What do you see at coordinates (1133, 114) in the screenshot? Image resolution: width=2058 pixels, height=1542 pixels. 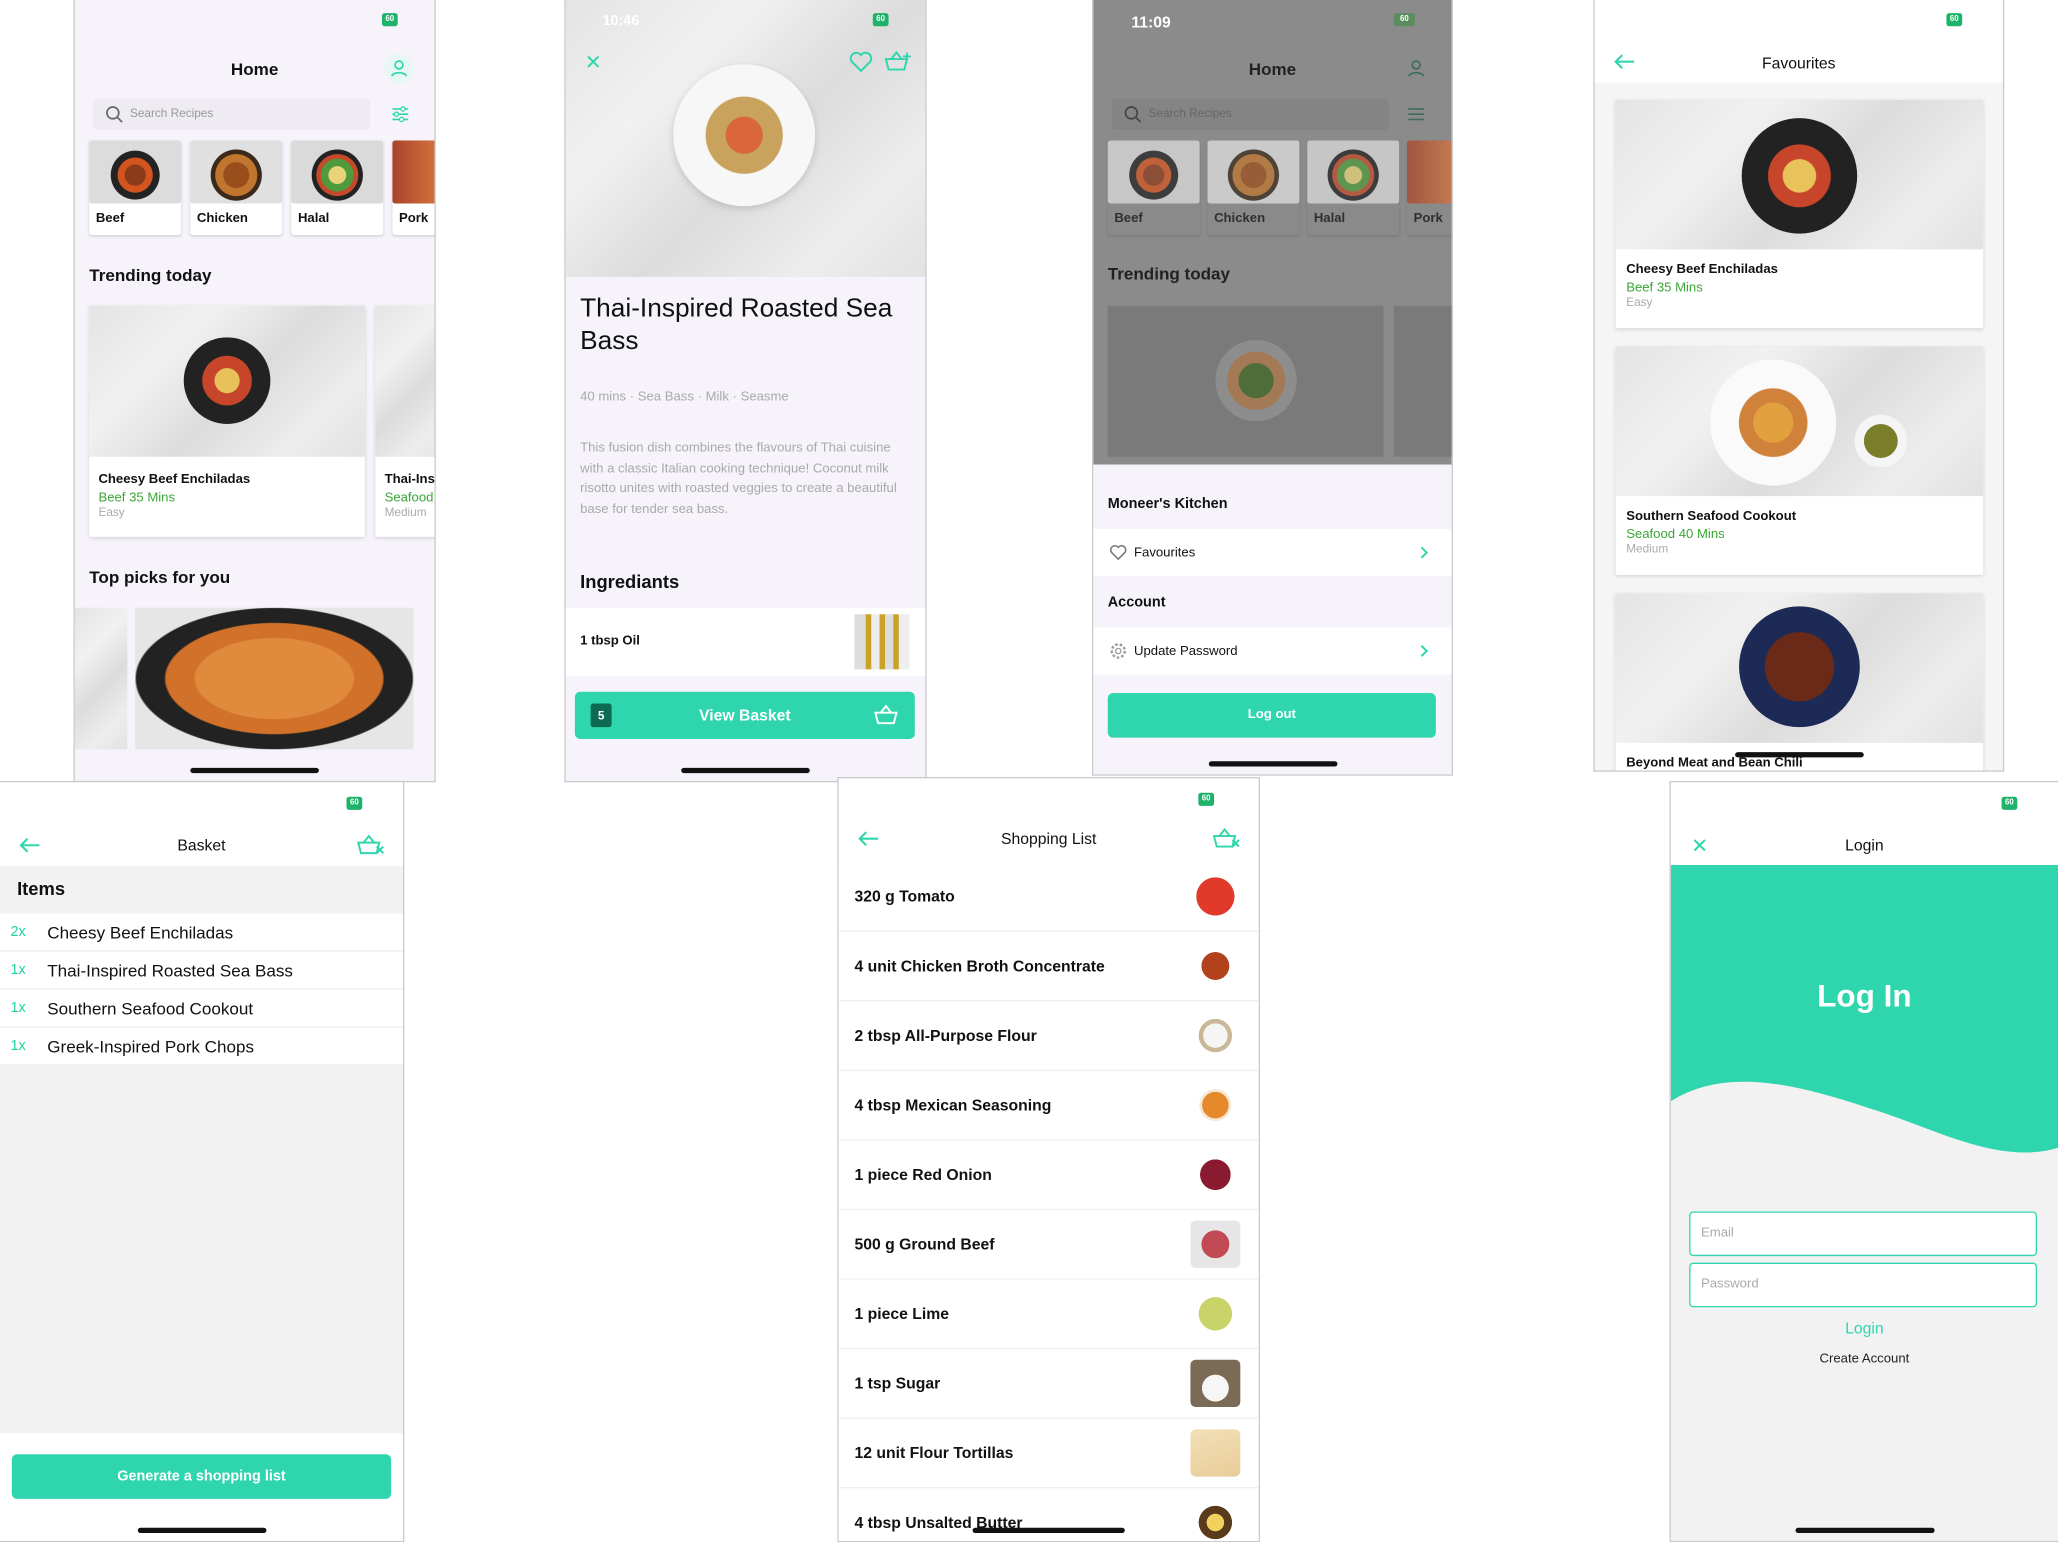 I see `search-icon` at bounding box center [1133, 114].